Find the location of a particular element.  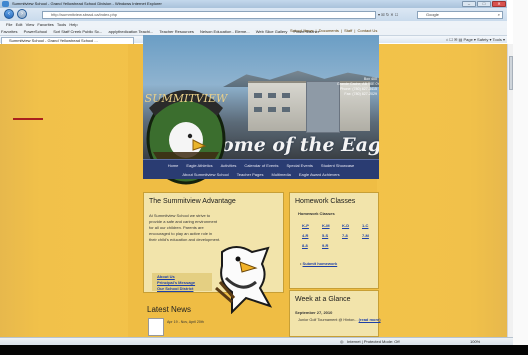

nav-eagle-award: Eagle Award Achievers is located at coordinates (319, 174).